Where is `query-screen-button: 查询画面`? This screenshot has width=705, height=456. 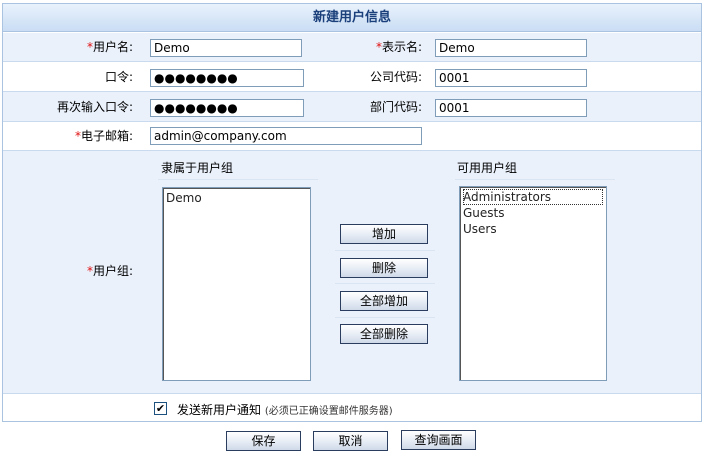 query-screen-button: 查询画面 is located at coordinates (438, 440).